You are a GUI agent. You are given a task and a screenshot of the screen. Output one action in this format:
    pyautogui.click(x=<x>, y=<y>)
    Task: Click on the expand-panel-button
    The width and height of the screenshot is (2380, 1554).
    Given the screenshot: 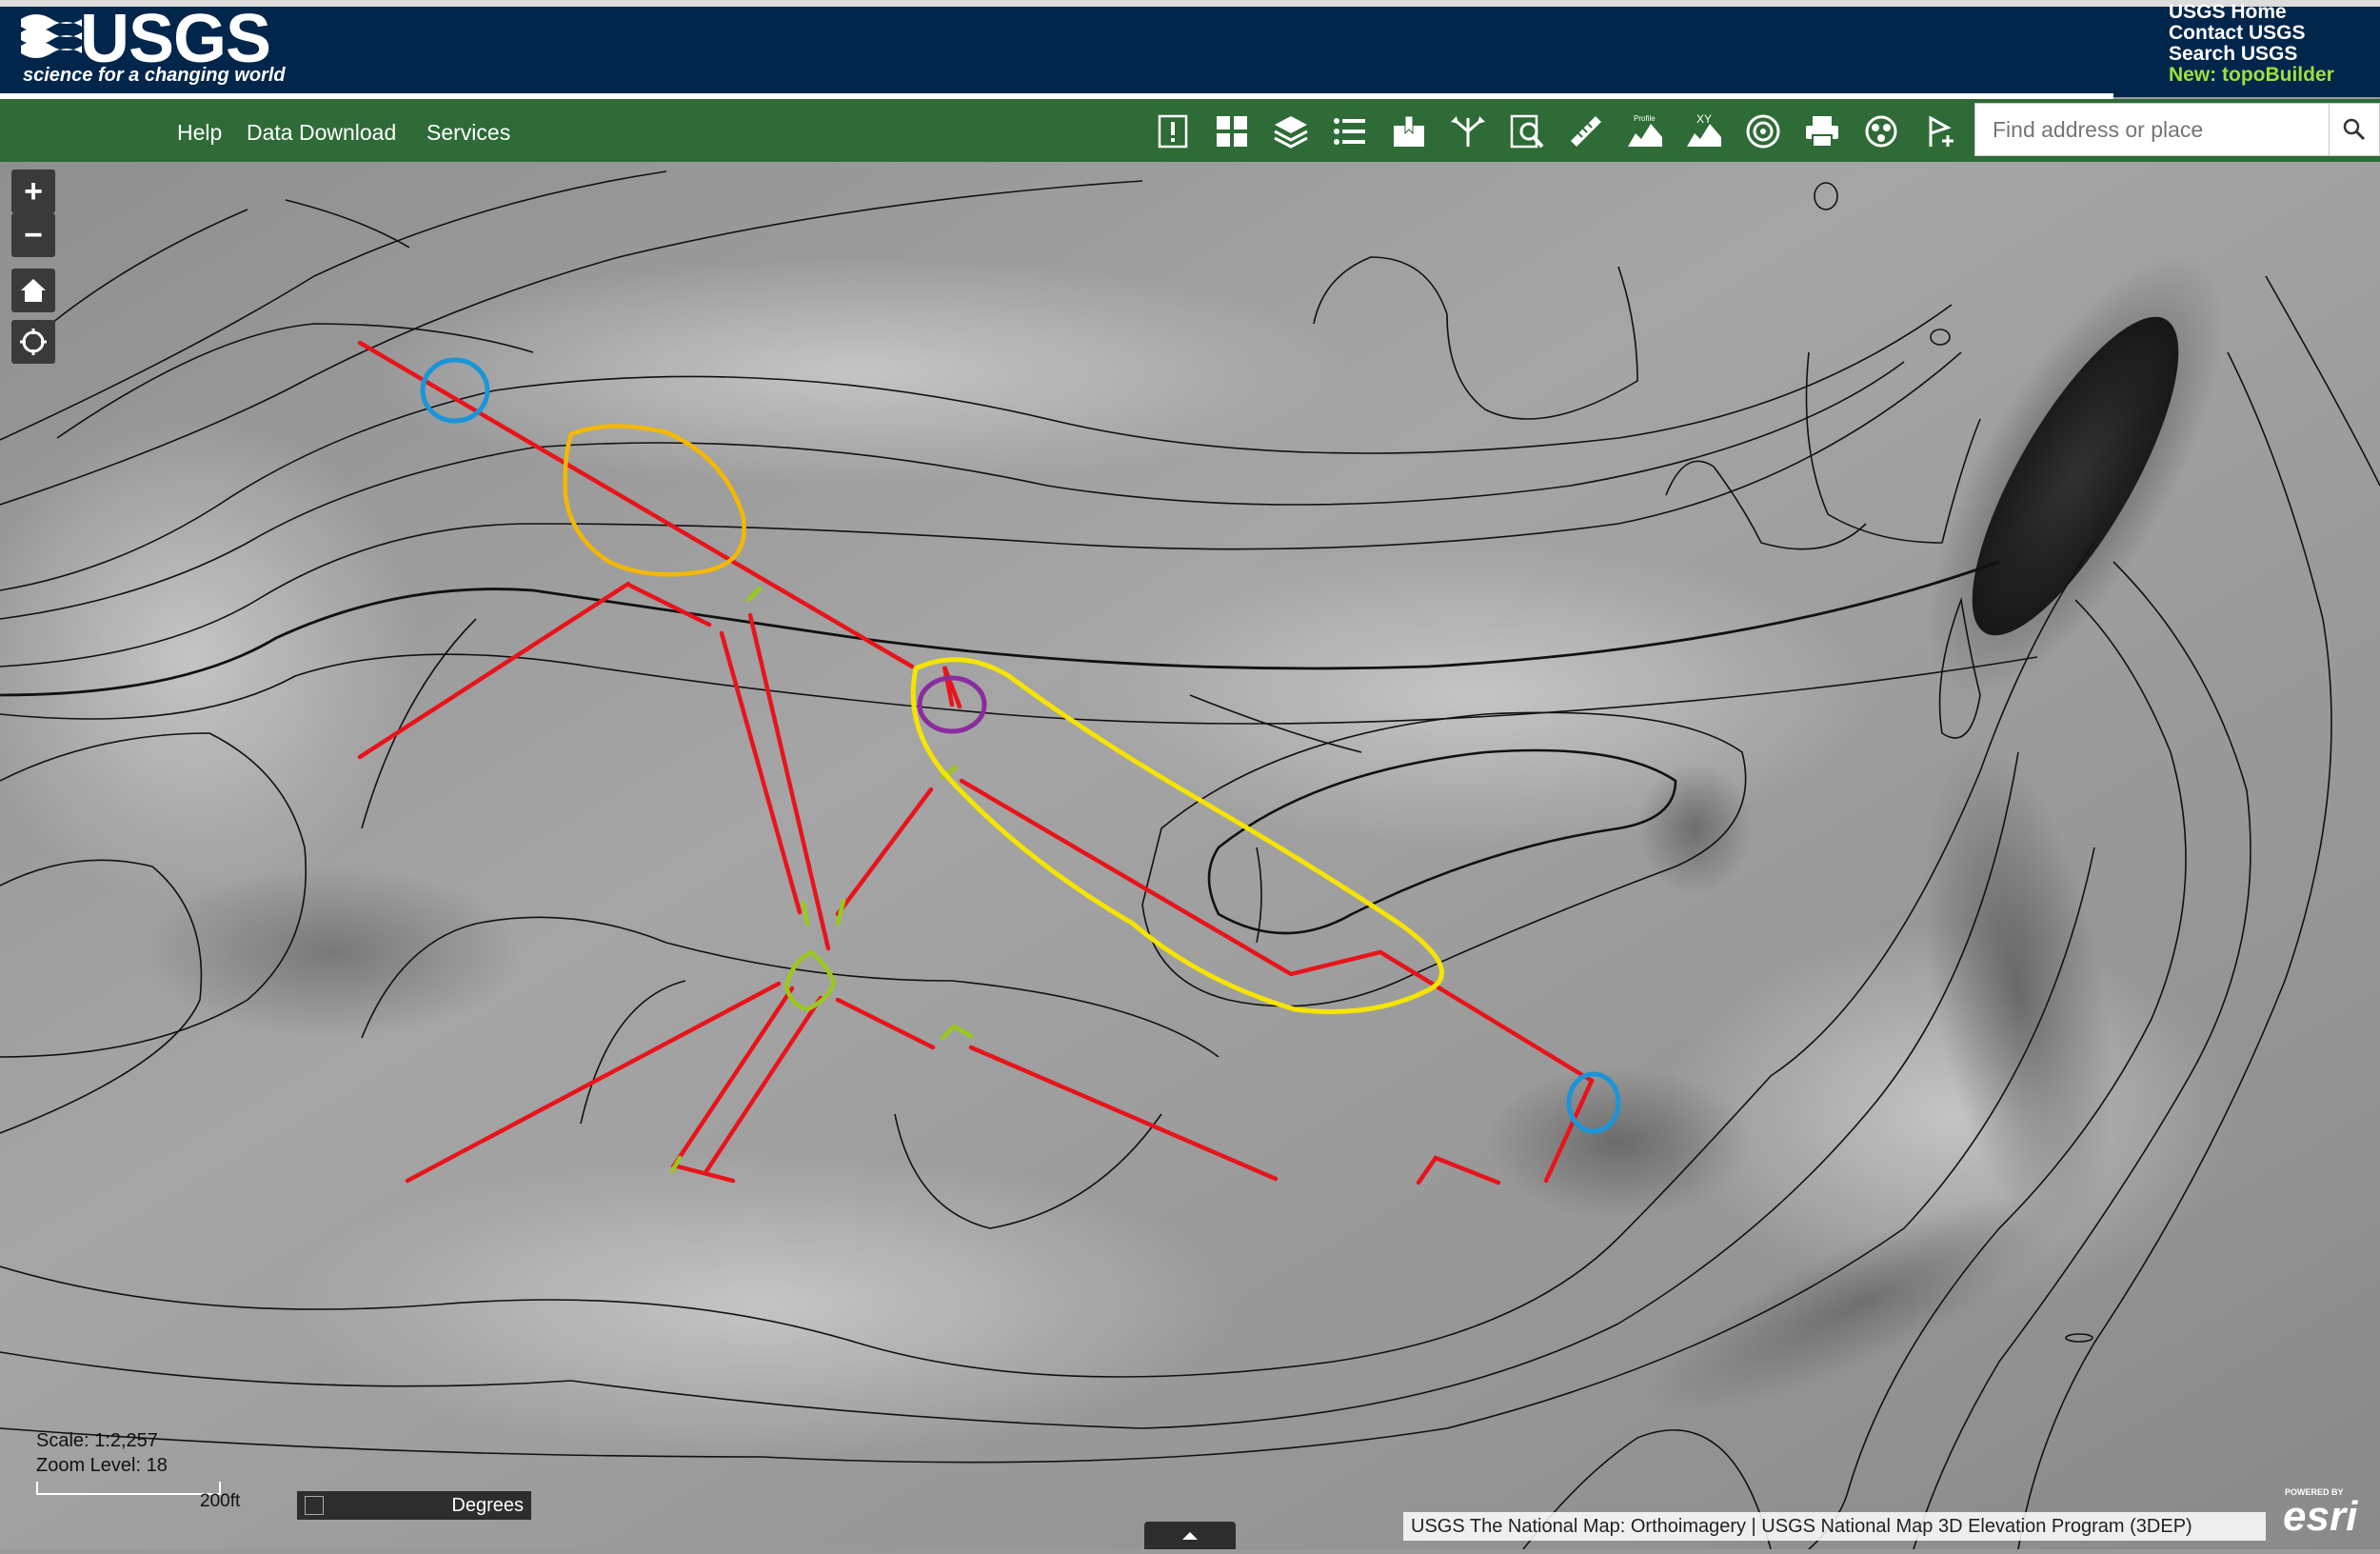 What is the action you would take?
    pyautogui.click(x=1190, y=1535)
    